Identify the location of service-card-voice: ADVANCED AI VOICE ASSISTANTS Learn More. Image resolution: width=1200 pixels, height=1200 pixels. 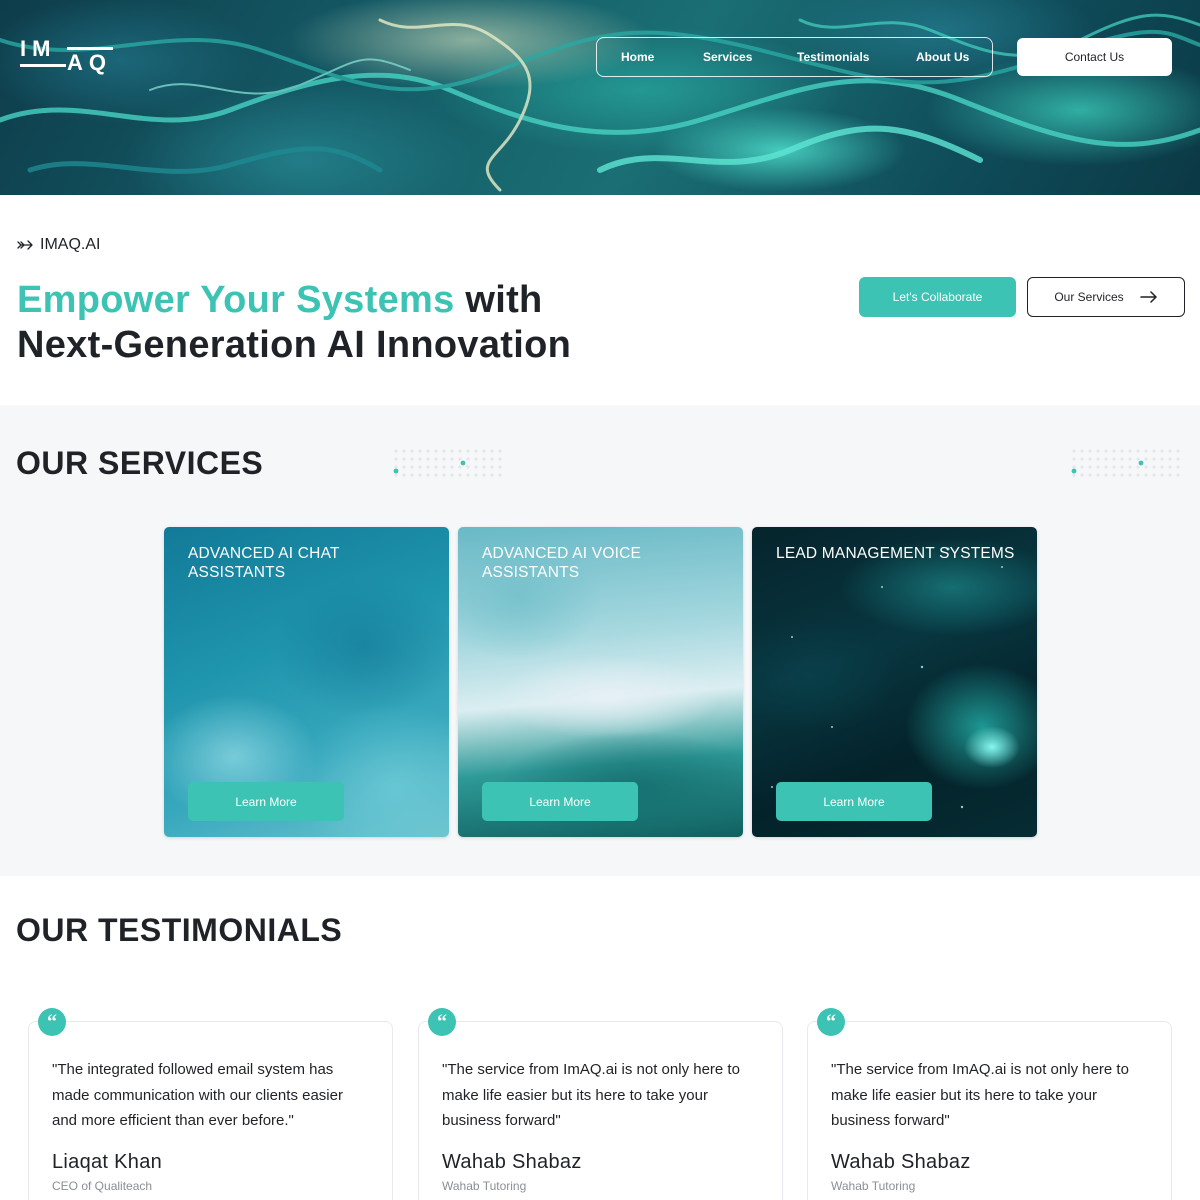
(600, 682).